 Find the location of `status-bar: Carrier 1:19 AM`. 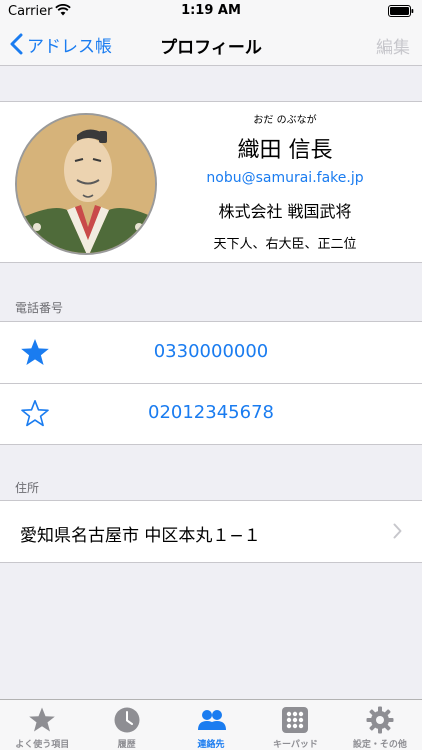

status-bar: Carrier 1:19 AM is located at coordinates (211, 11).